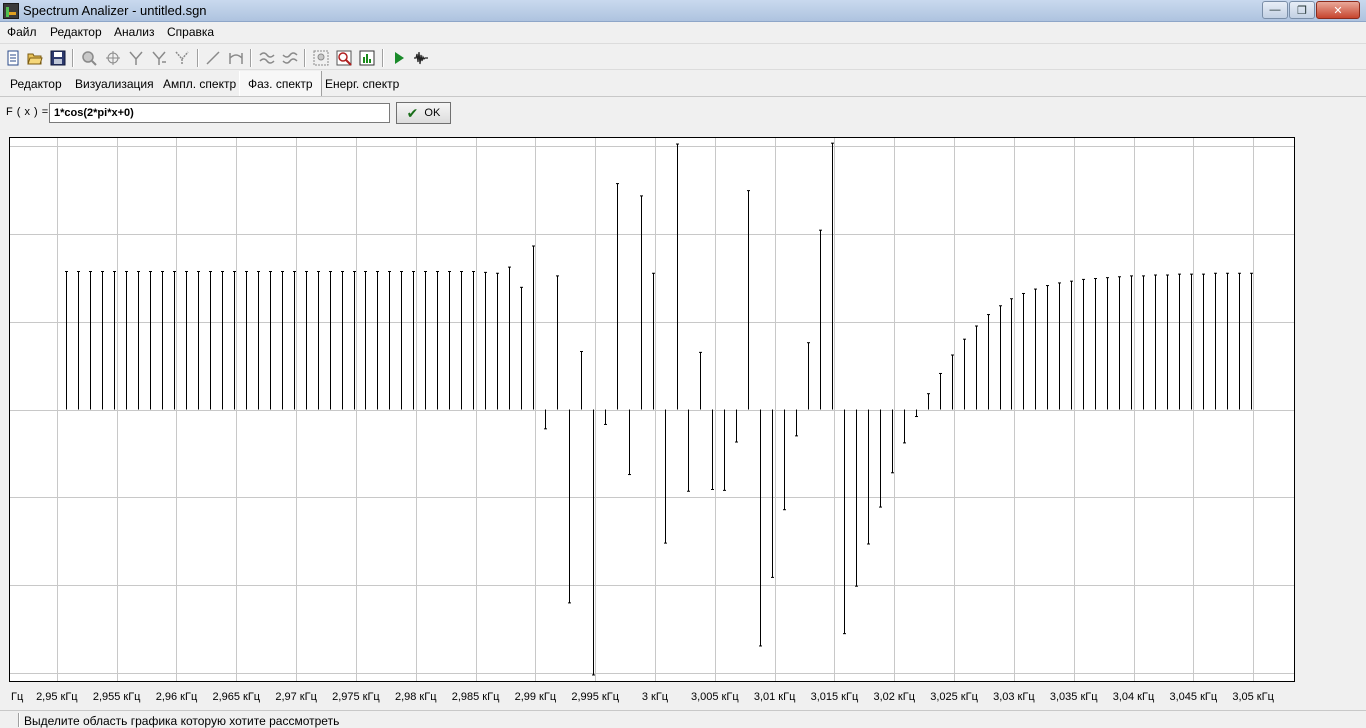 The width and height of the screenshot is (1366, 728). I want to click on x-tick-label: 3,05 кГц, so click(1253, 697).